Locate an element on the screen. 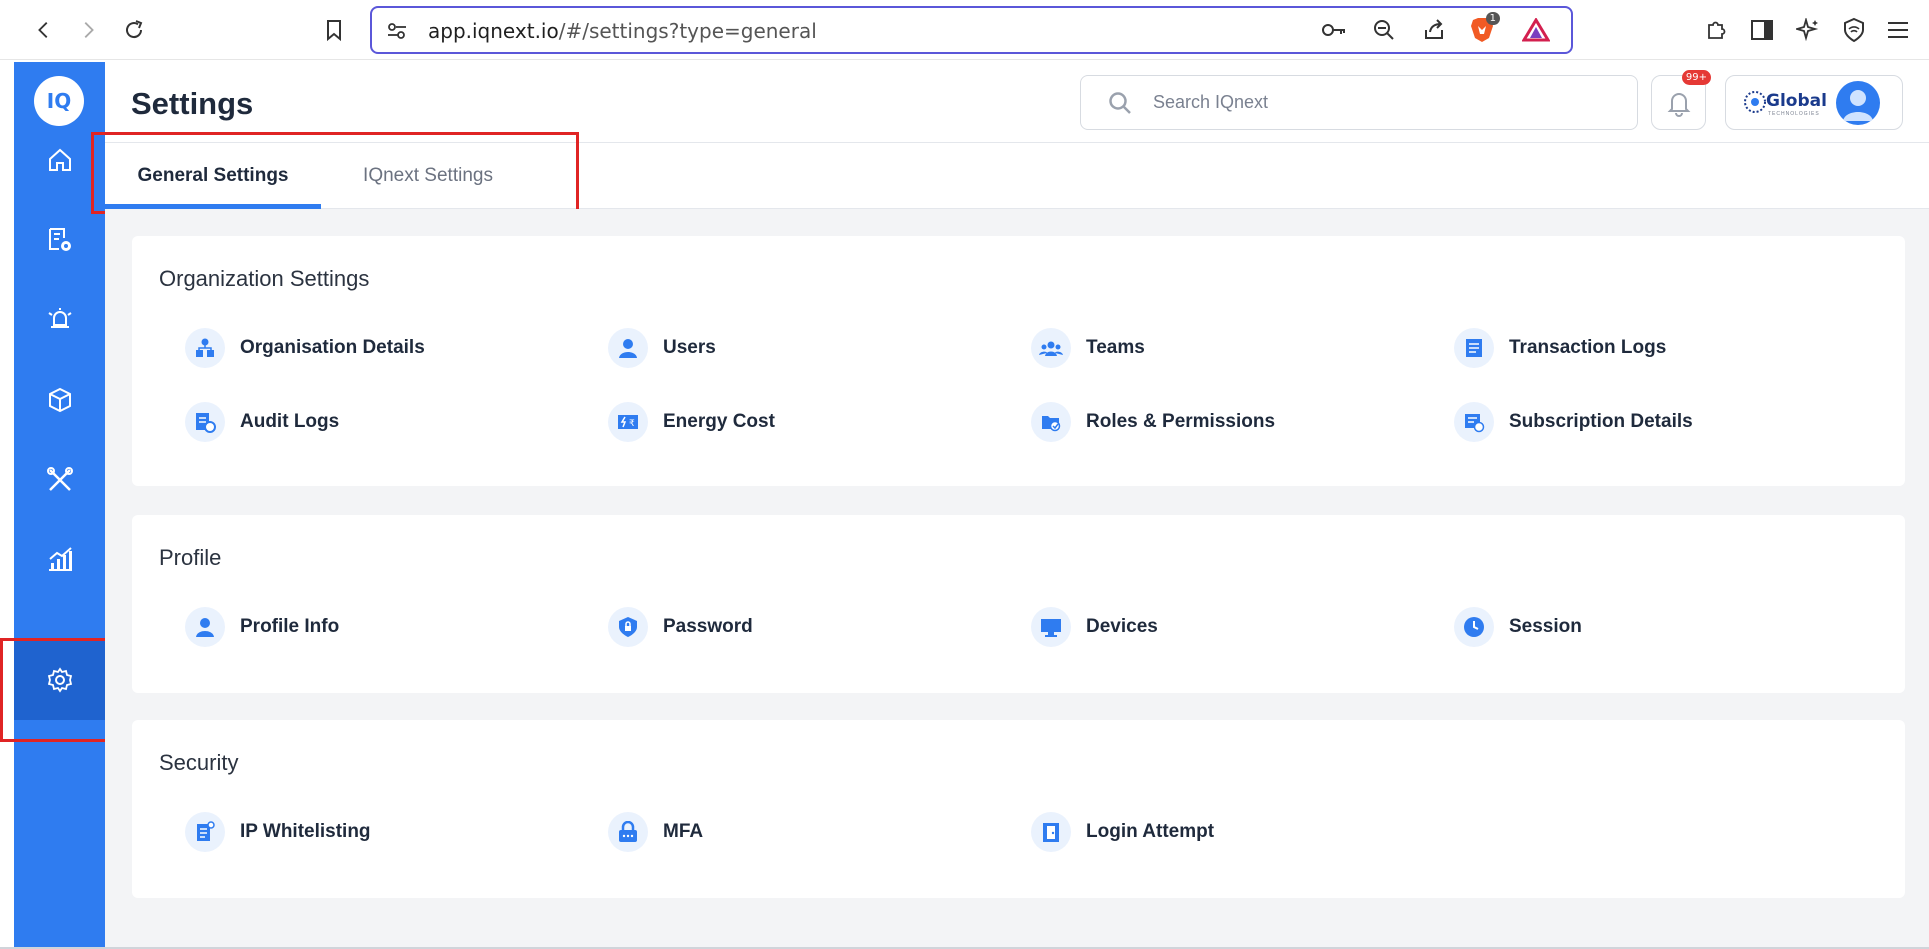 The image size is (1929, 949). organisation-details-link: Organisation Details is located at coordinates (305, 348).